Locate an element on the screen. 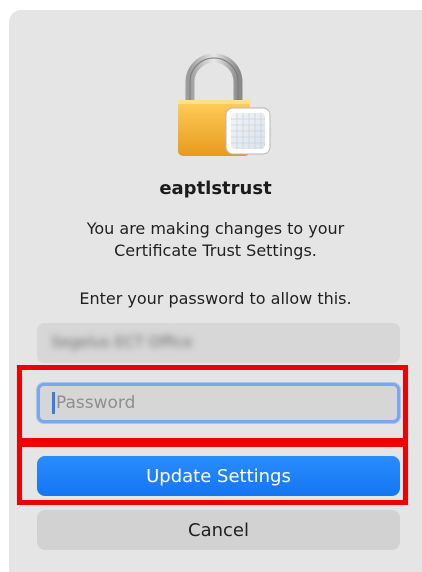  message-line-1: You are making changes to your is located at coordinates (215, 228).